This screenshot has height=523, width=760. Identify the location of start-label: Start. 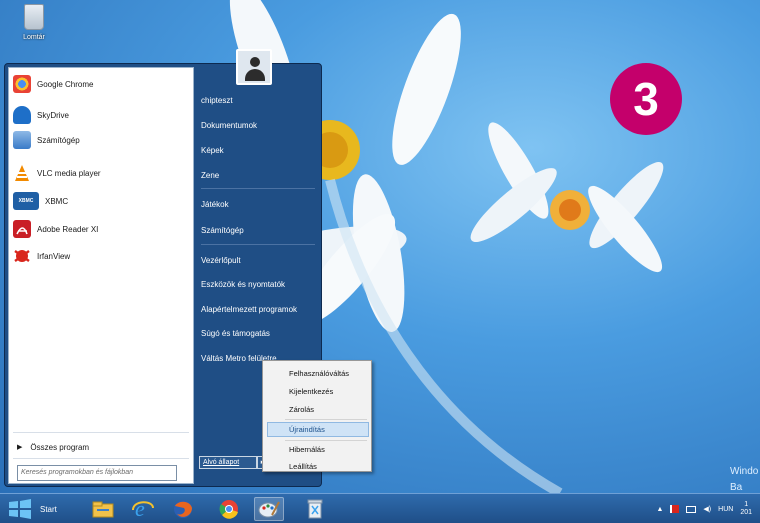
(48, 509).